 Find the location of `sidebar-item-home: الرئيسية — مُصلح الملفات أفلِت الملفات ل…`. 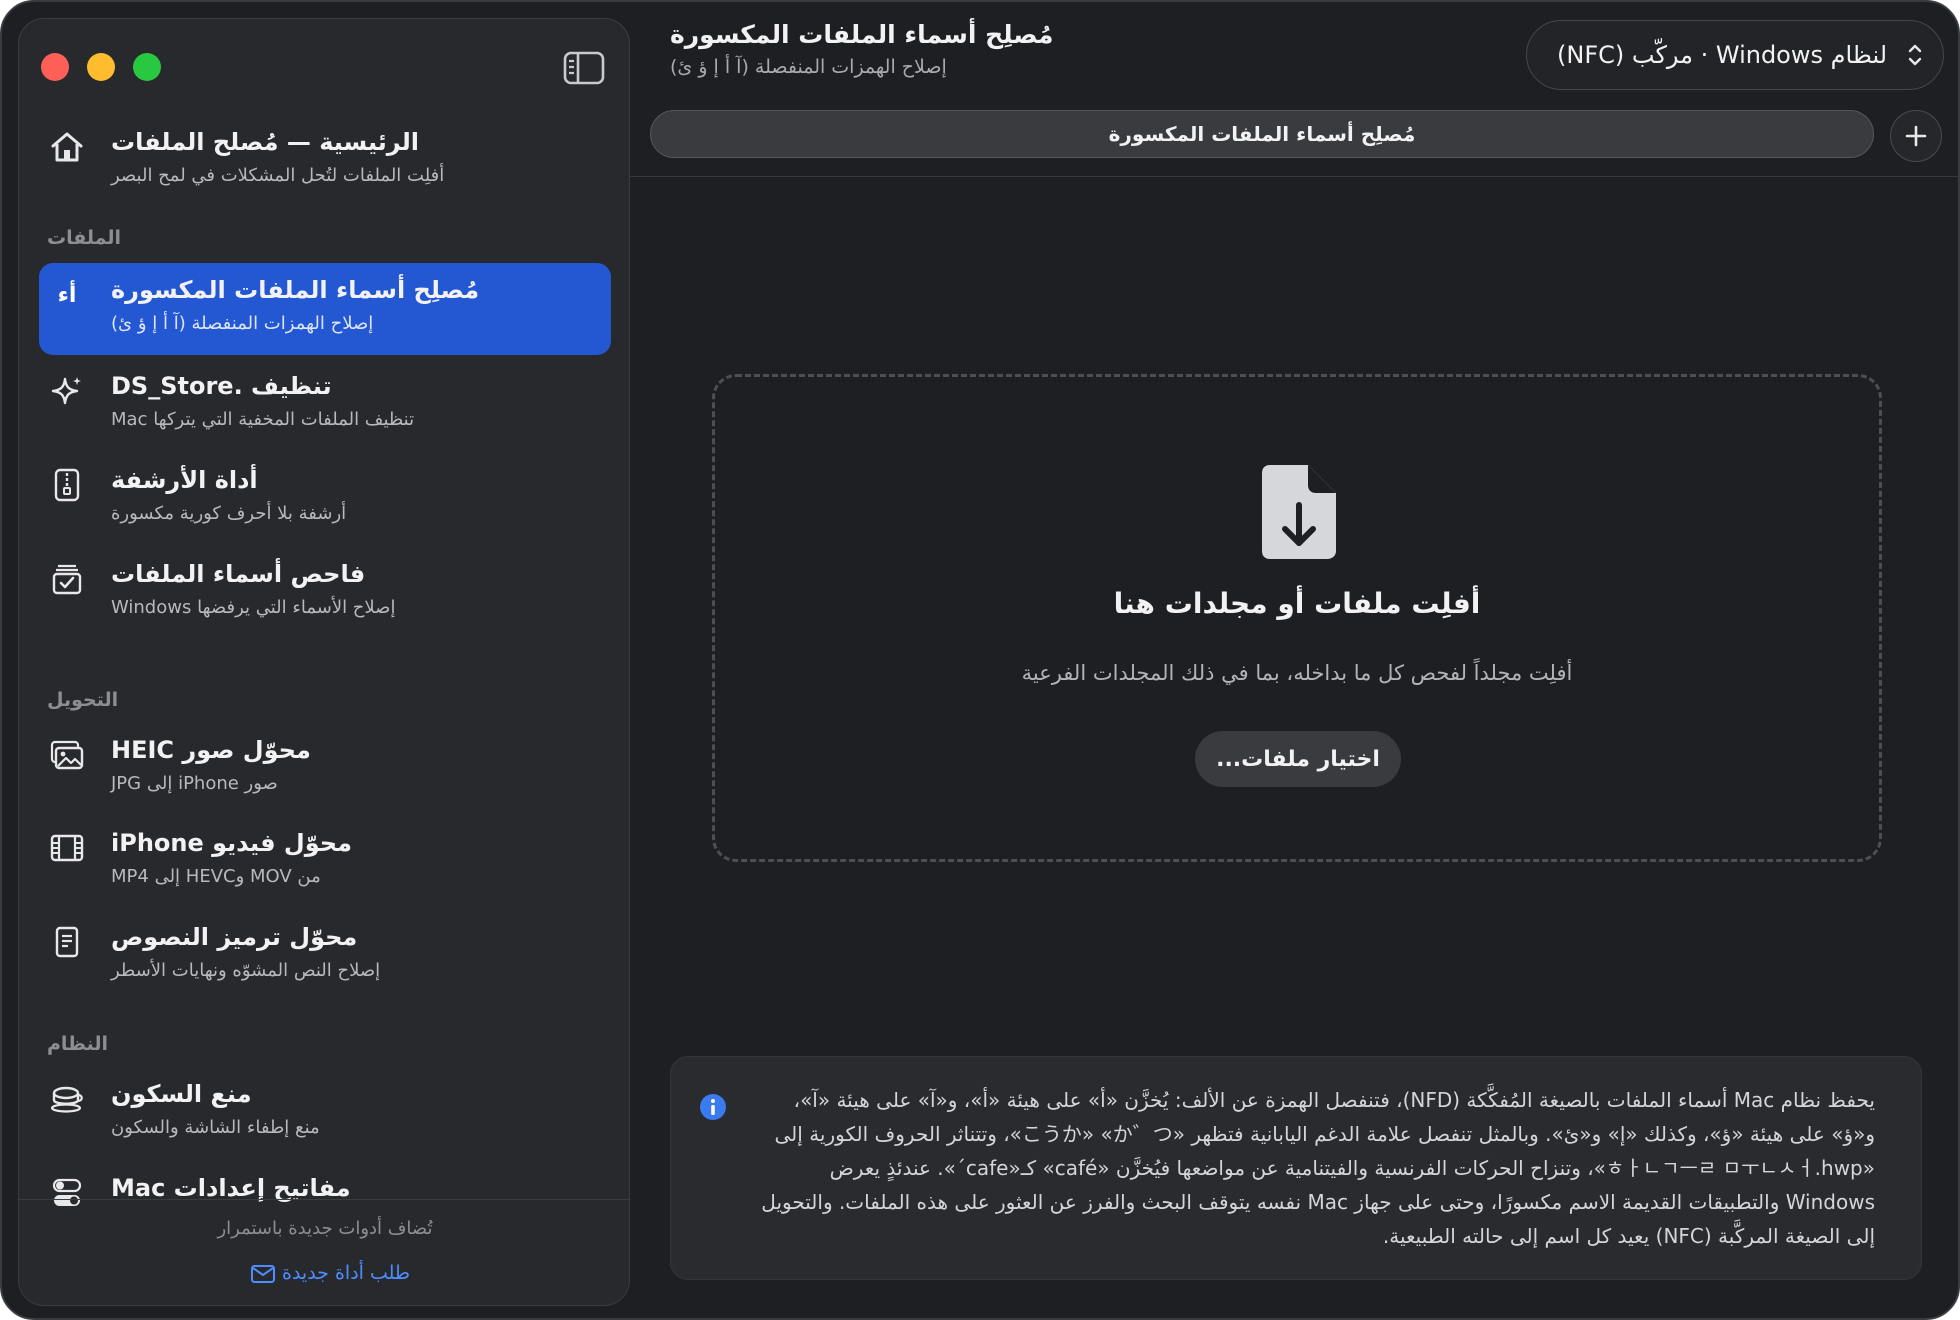

sidebar-item-home: الرئيسية — مُصلح الملفات أفلِت الملفات ل… is located at coordinates (325, 161).